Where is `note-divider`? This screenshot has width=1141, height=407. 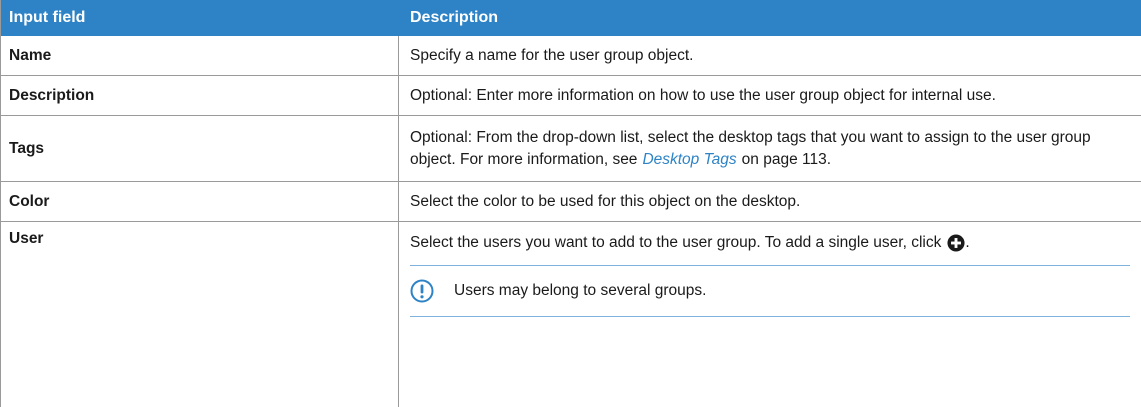 note-divider is located at coordinates (770, 316).